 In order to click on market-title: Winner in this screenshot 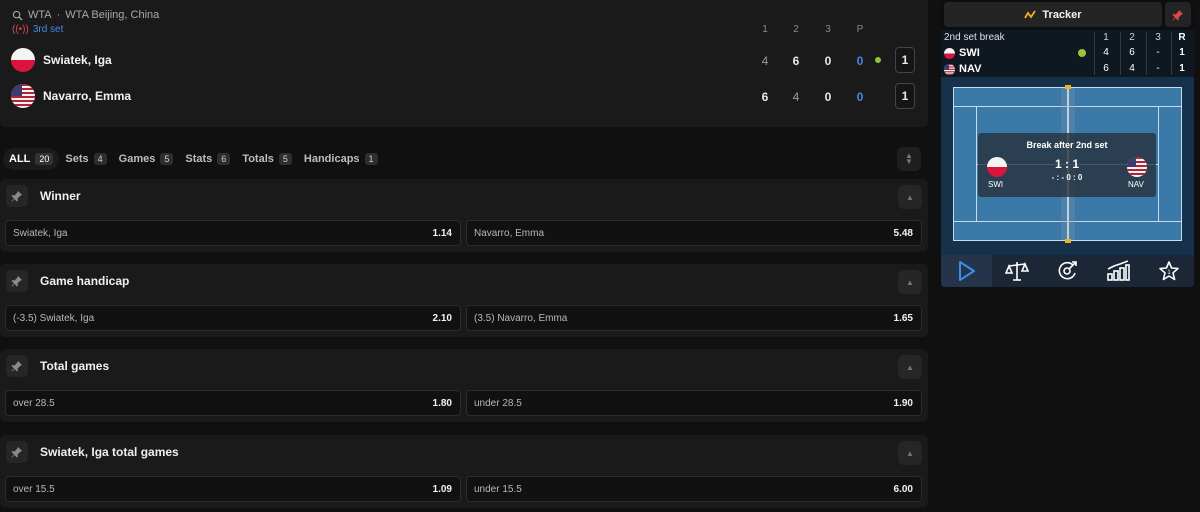, I will do `click(60, 196)`.